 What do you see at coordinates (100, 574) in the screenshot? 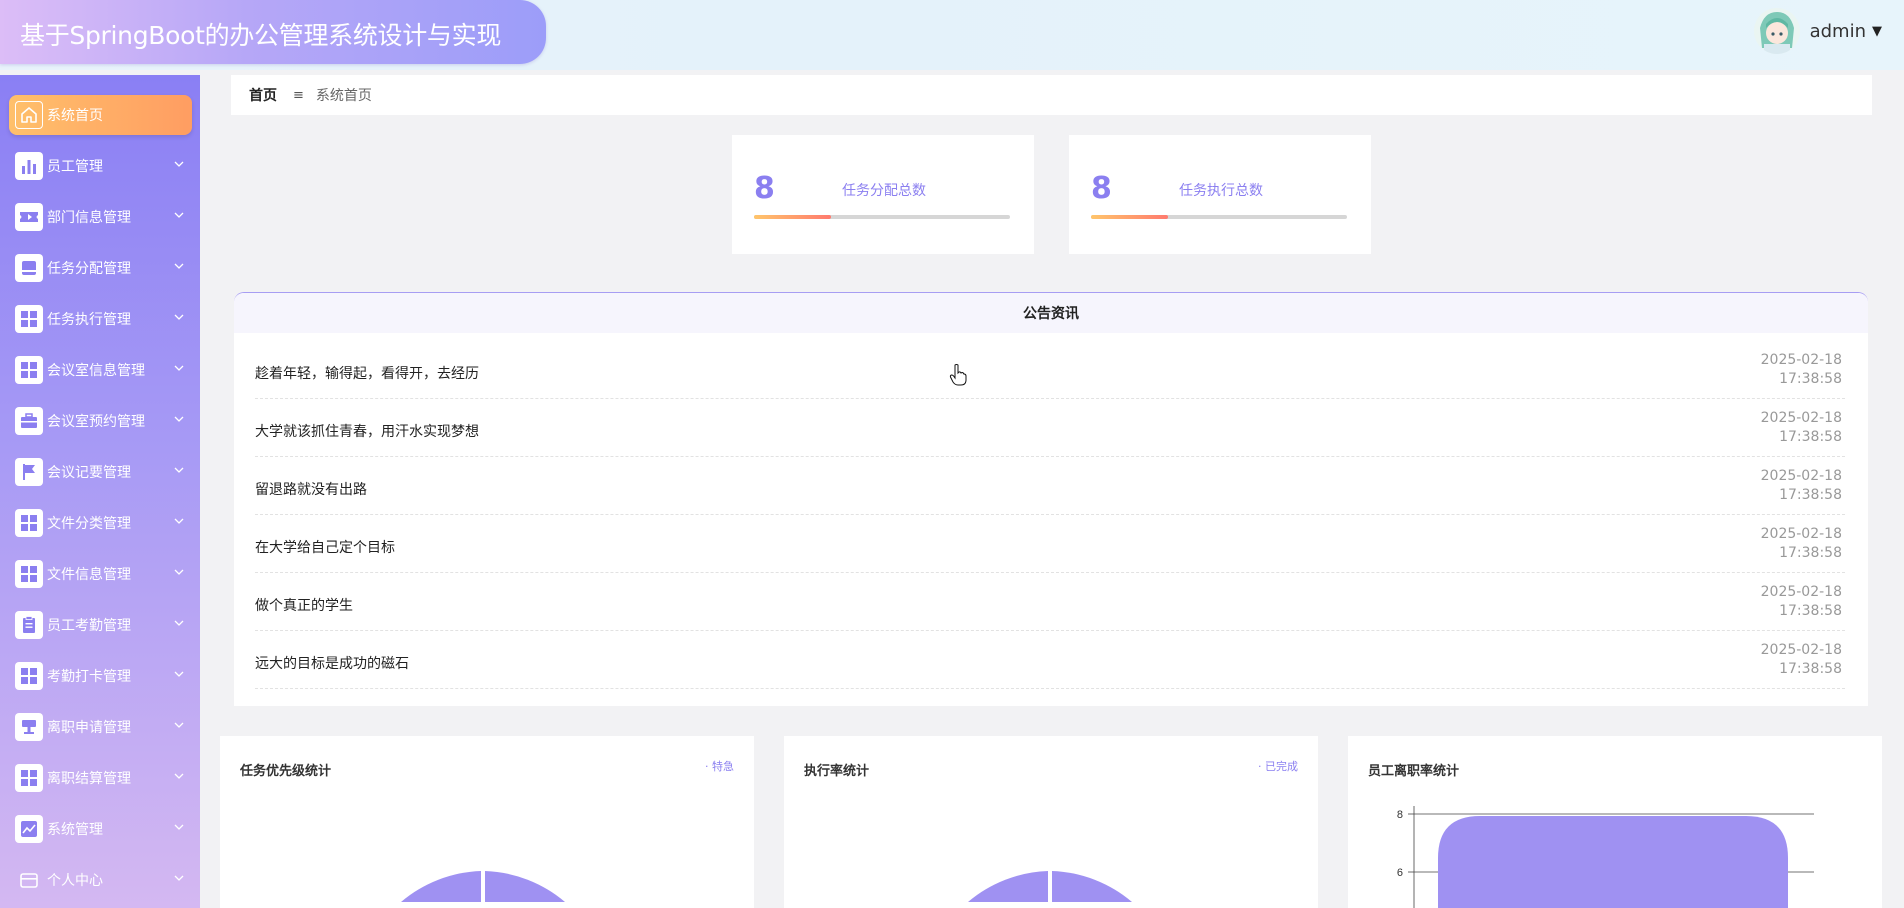
I see `sidebar-item-file-info: 文件信息管理` at bounding box center [100, 574].